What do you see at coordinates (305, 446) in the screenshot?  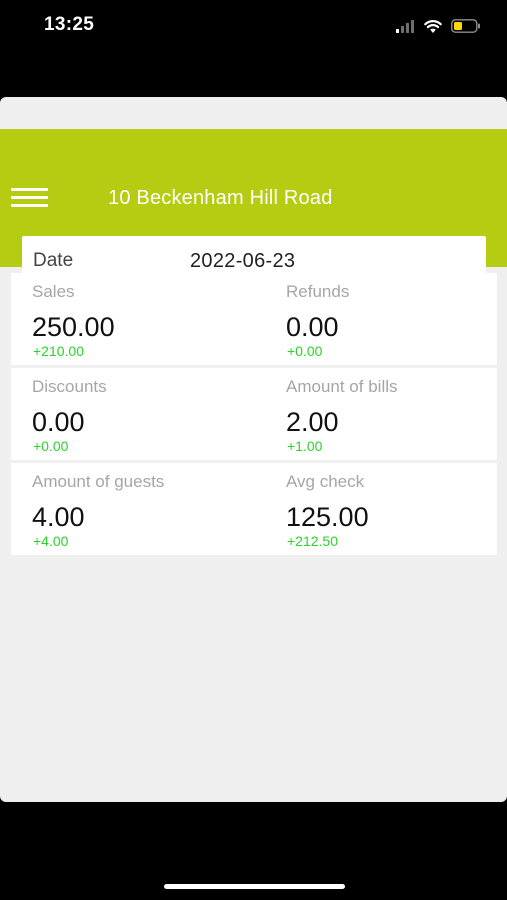 I see `stat-delta: +1.00` at bounding box center [305, 446].